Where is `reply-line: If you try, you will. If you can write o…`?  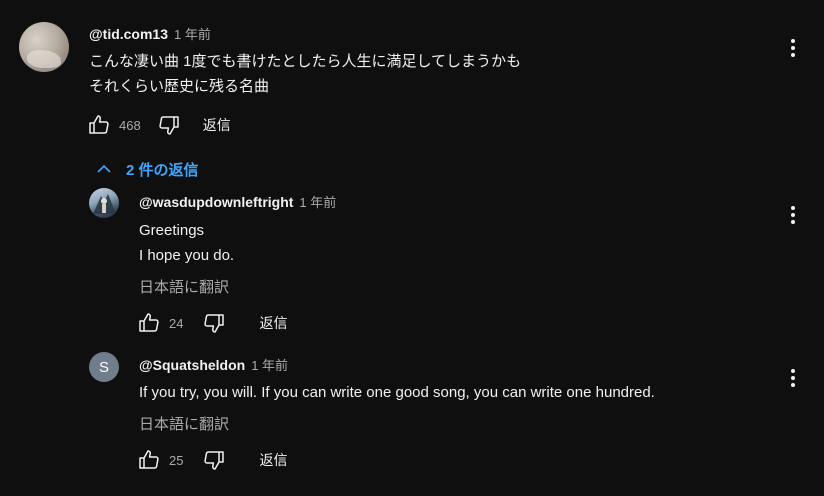
reply-line: If you try, you will. If you can write o… is located at coordinates (397, 392).